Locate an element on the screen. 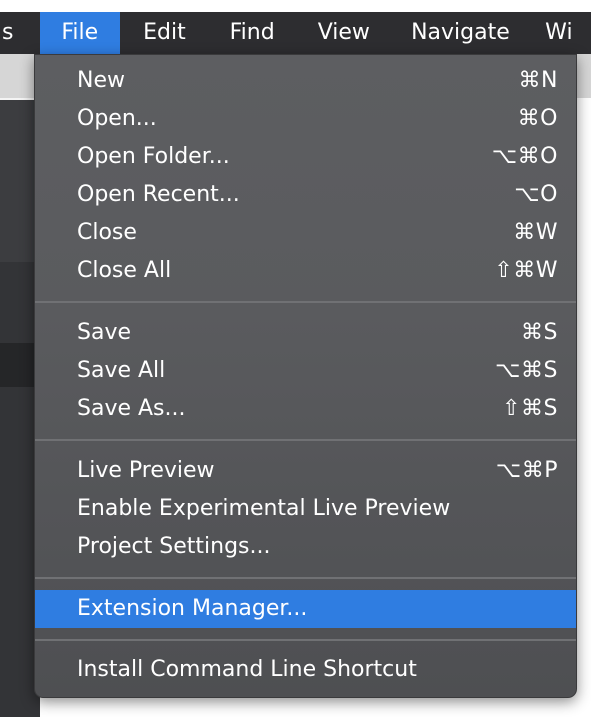 The width and height of the screenshot is (591, 717). menu-item-open-folder: Open Folder... ⌥⌘O is located at coordinates (305, 157).